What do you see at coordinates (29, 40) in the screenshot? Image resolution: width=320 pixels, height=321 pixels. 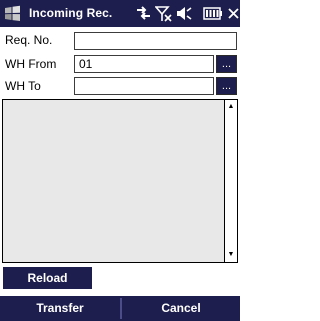 I see `req-no-label: Req. No.` at bounding box center [29, 40].